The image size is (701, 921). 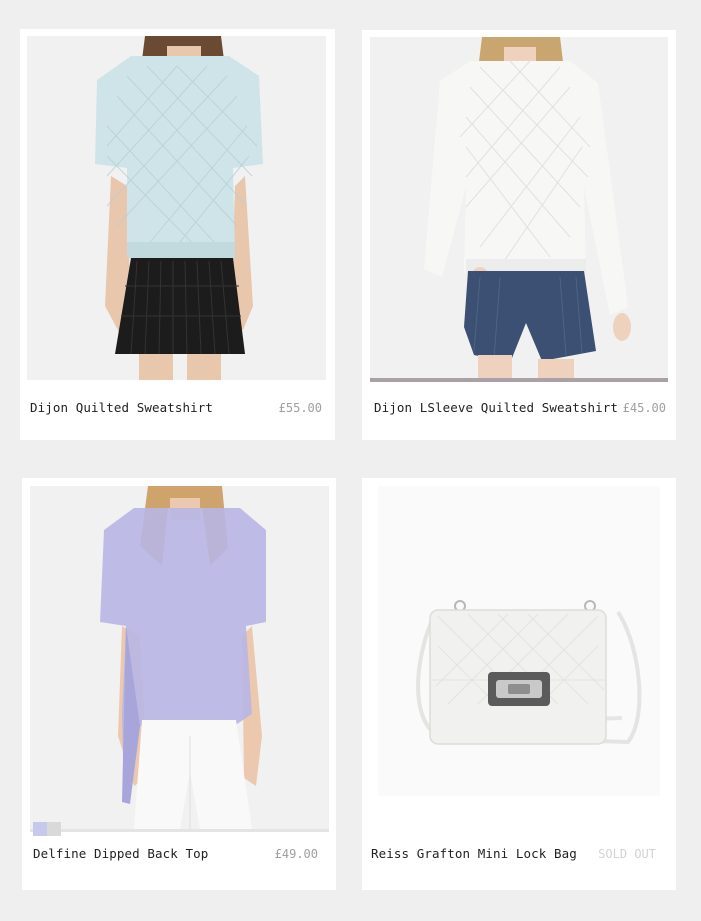 What do you see at coordinates (627, 854) in the screenshot?
I see `sold-out-label: SOLD OUT` at bounding box center [627, 854].